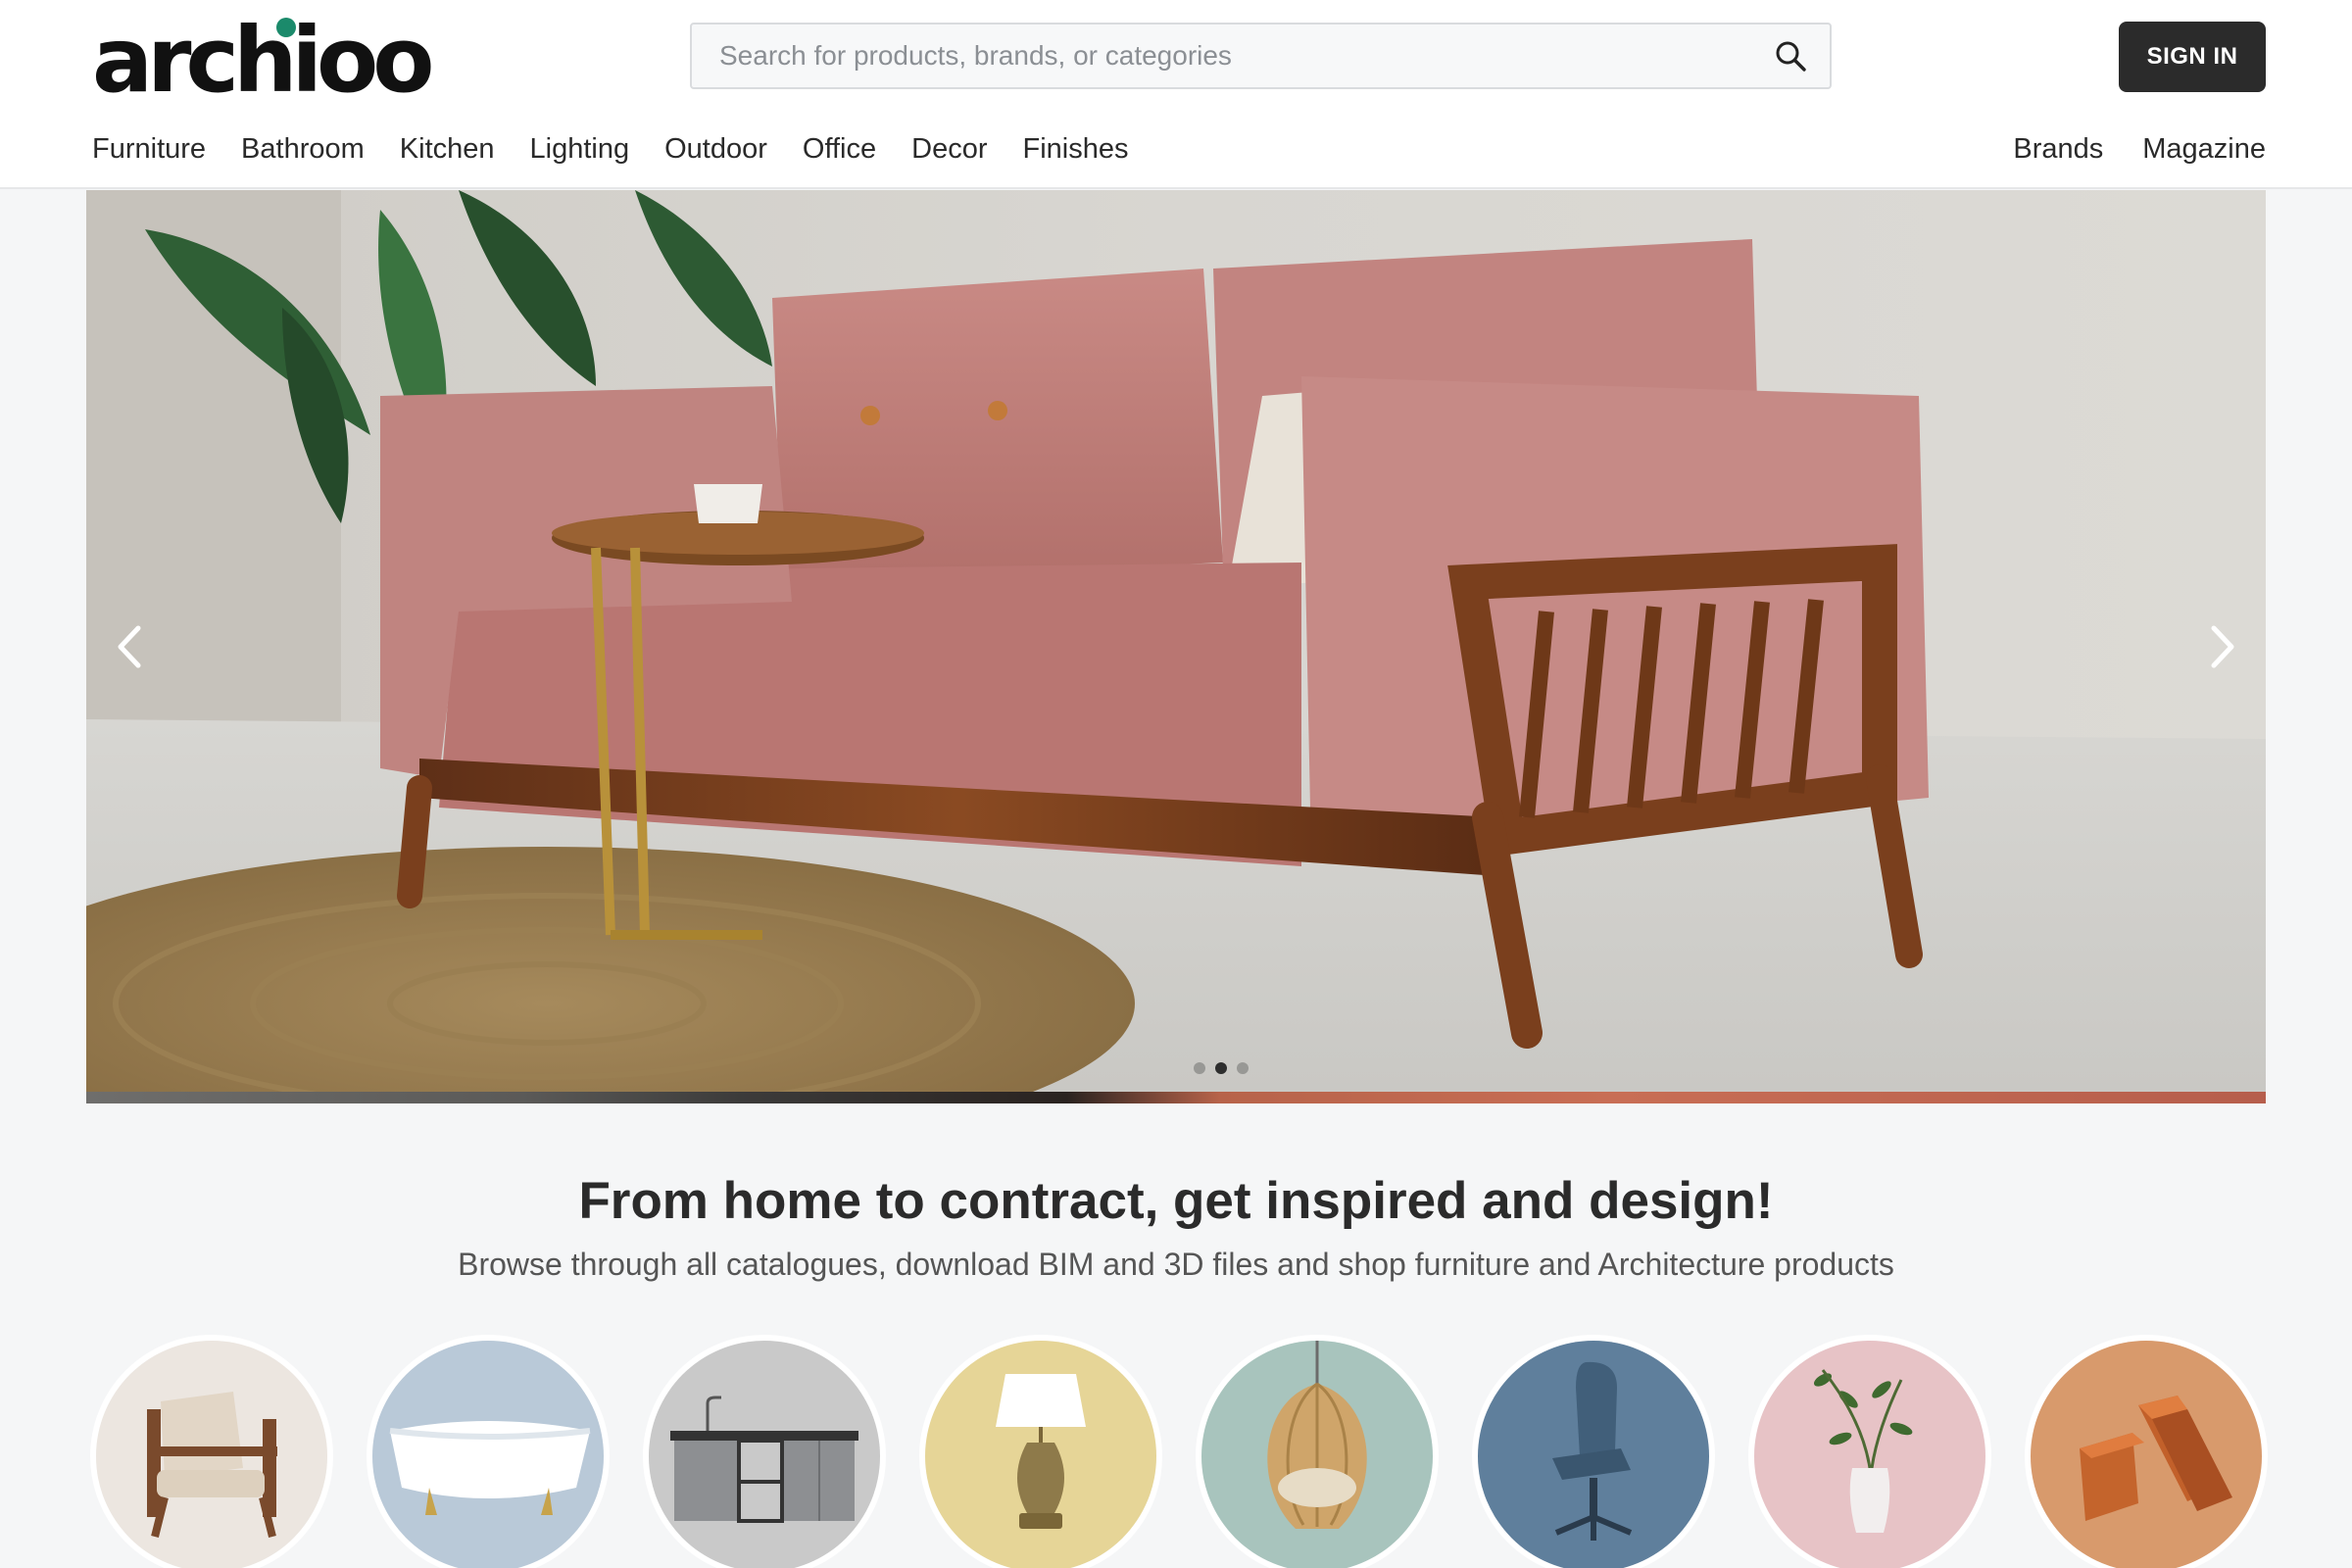 The height and width of the screenshot is (1568, 2352). I want to click on chevron-left-icon, so click(129, 646).